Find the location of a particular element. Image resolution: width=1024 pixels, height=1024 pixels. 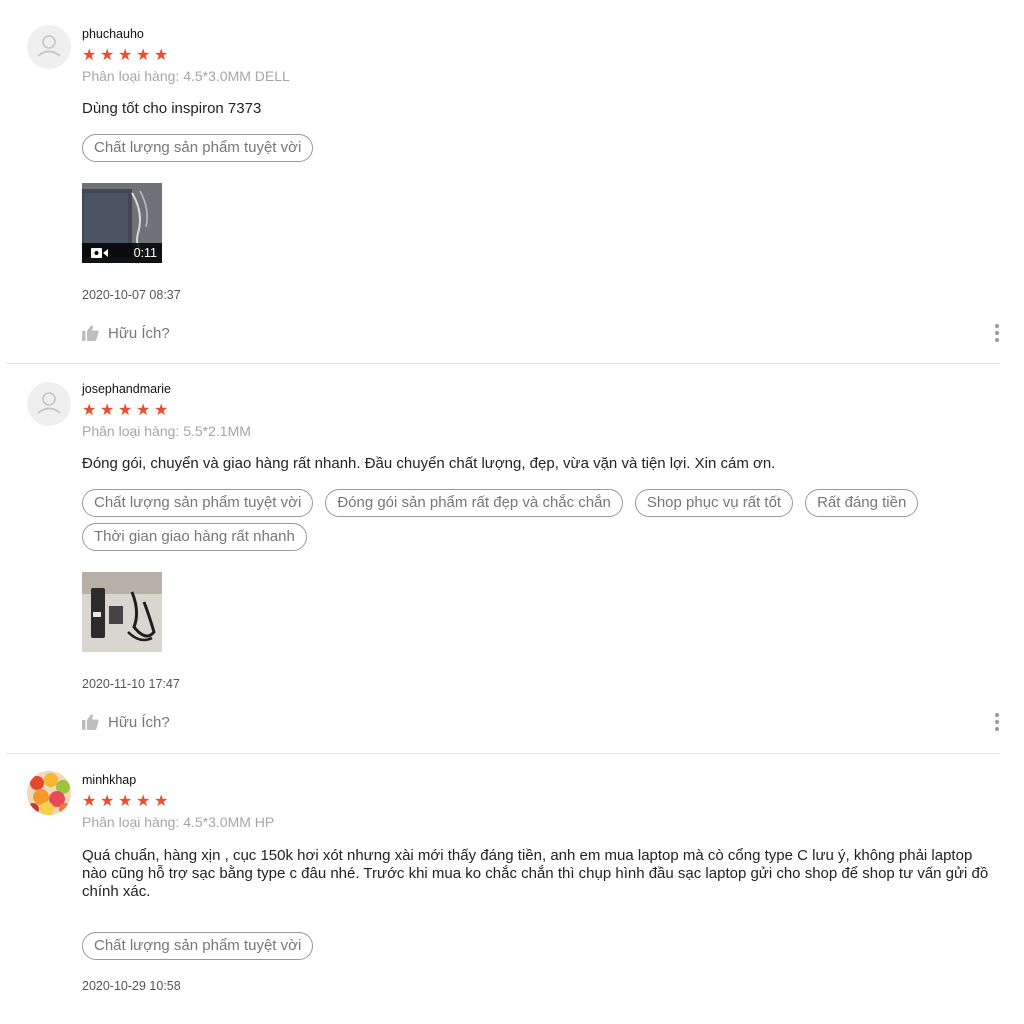

review-username: phuchauho is located at coordinates (113, 34).